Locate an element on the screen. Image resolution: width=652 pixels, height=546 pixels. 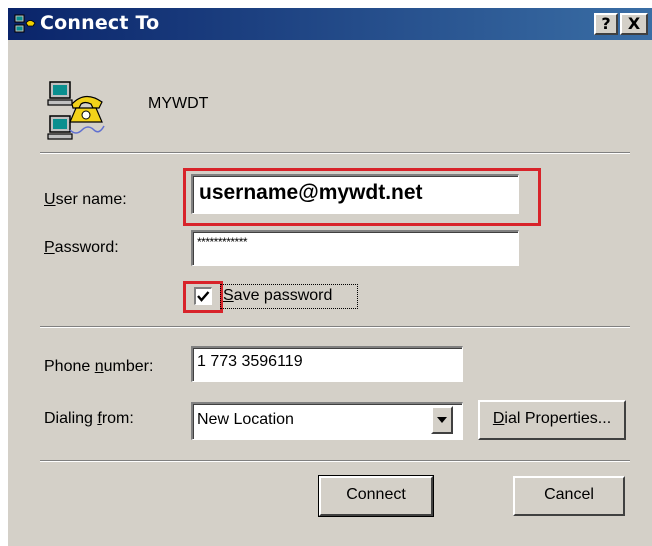
save-password-checkbox is located at coordinates (203, 296).